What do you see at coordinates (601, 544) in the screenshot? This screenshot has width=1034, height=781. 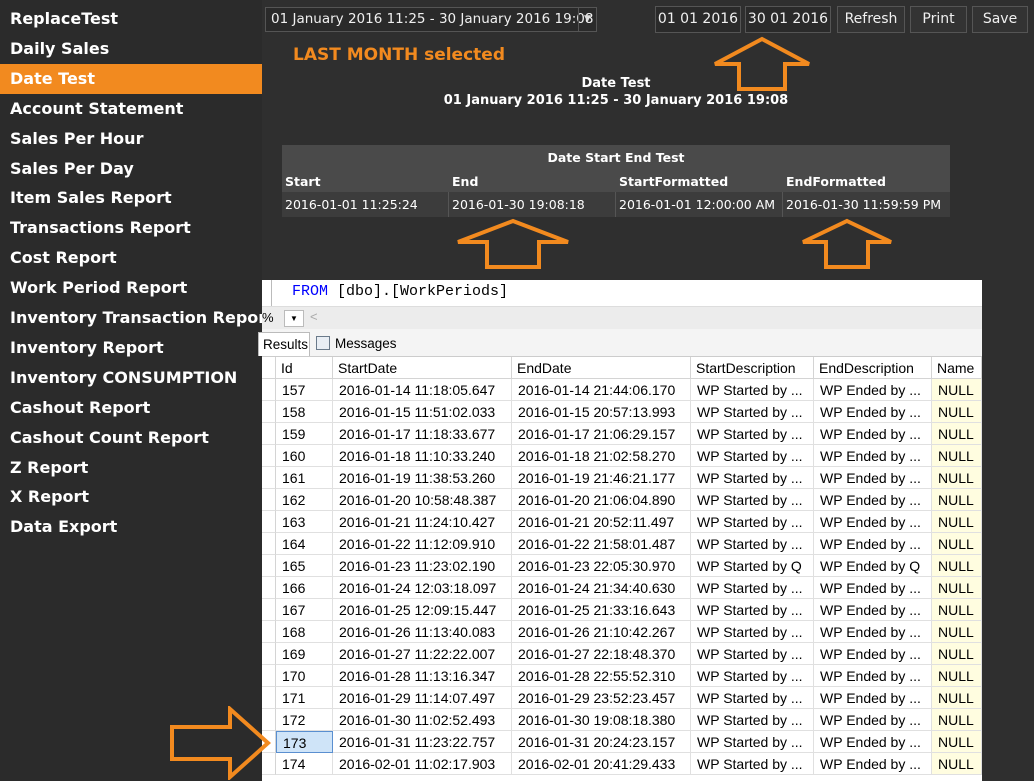 I see `table-cell: 2016-01-22 21:58:01.487` at bounding box center [601, 544].